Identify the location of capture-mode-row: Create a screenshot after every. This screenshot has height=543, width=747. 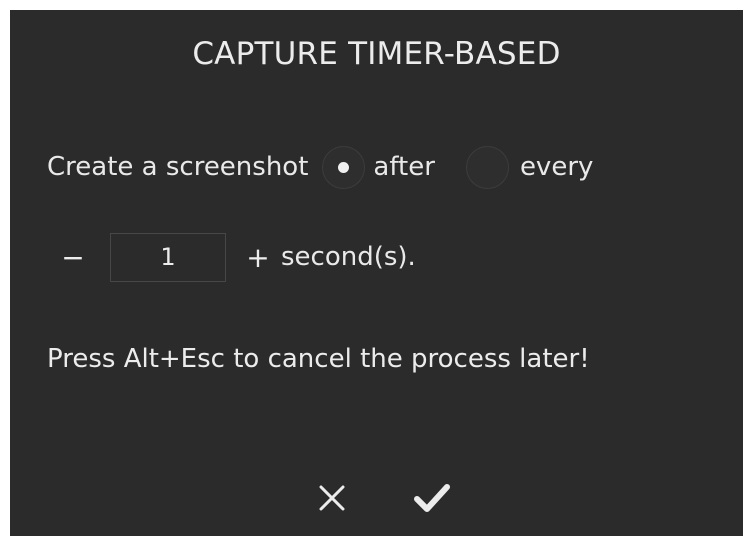
(320, 167).